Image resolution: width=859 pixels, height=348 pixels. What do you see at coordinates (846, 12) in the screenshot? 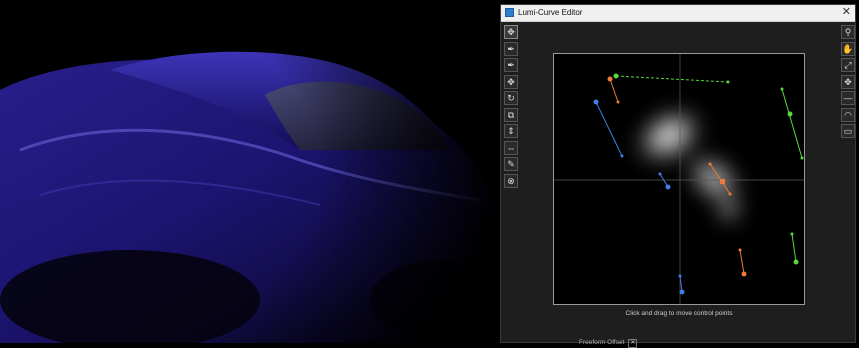
I see `close-icon: ✕` at bounding box center [846, 12].